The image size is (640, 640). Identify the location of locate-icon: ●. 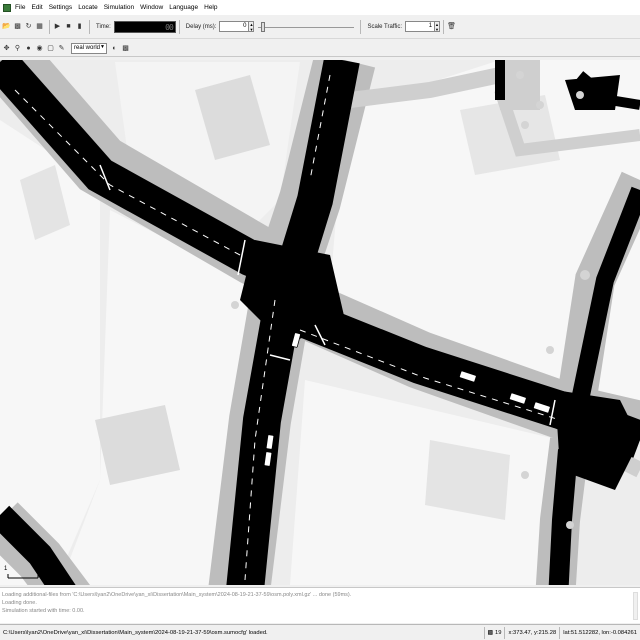
(28, 48).